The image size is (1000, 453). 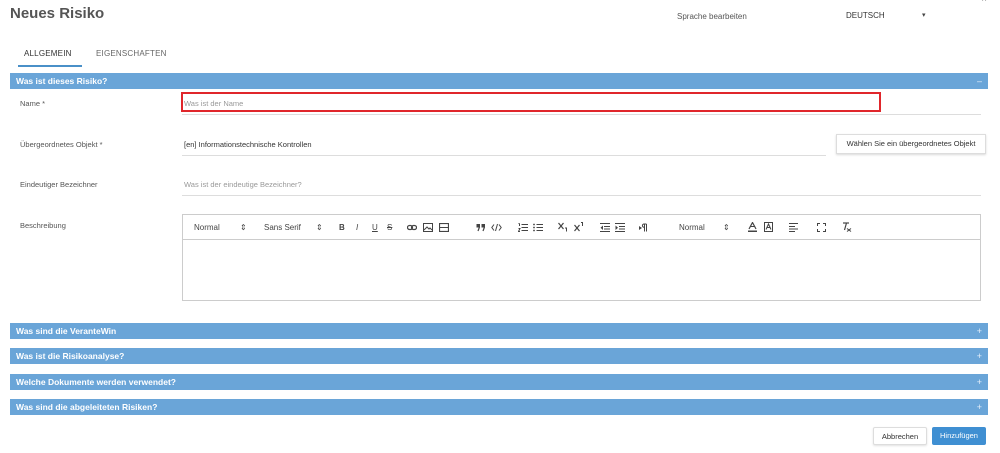 I want to click on link-icon, so click(x=412, y=227).